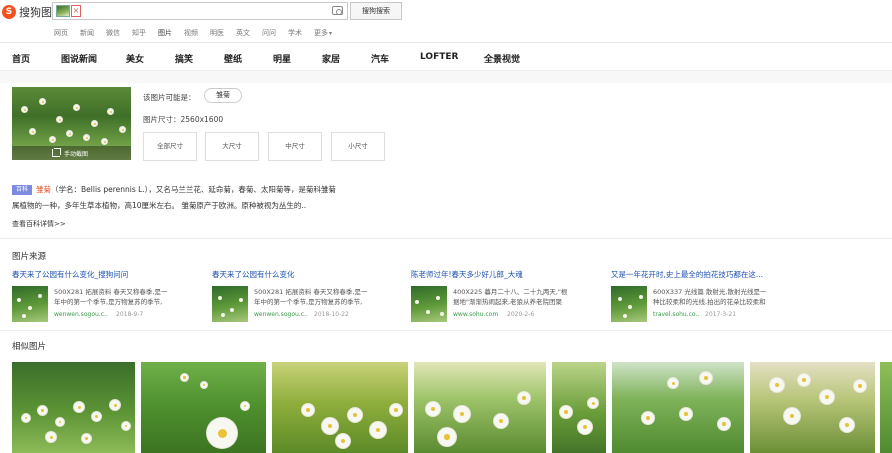  I want to click on crop-label: 手动截图, so click(76, 154).